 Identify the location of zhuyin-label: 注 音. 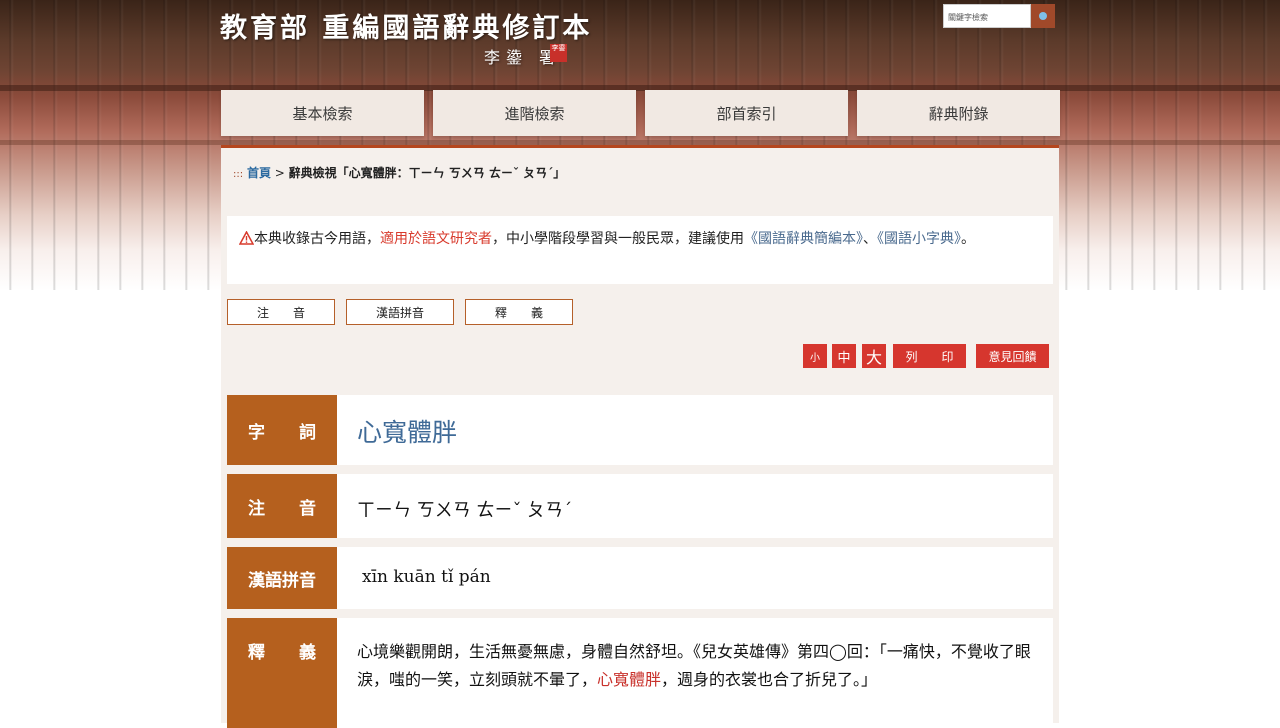
(282, 506).